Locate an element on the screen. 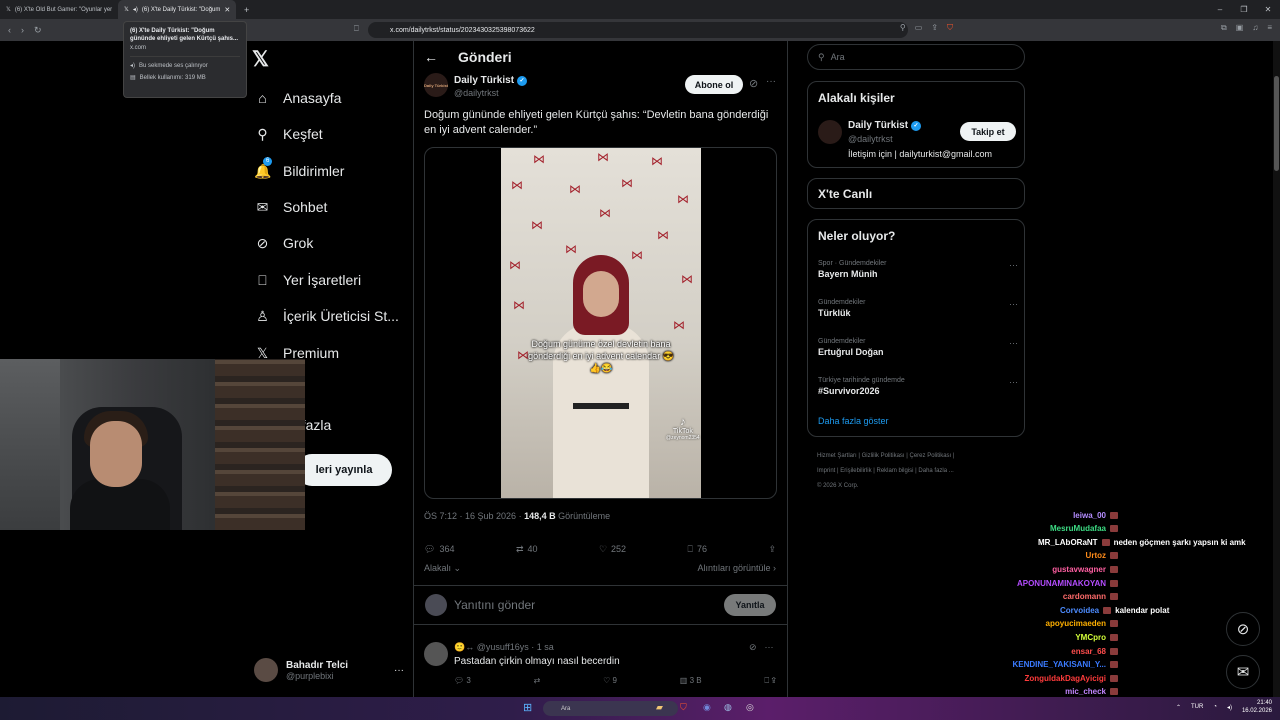 The image size is (1280, 720). relevance-dropdown: Alakalı ⌄ is located at coordinates (442, 568).